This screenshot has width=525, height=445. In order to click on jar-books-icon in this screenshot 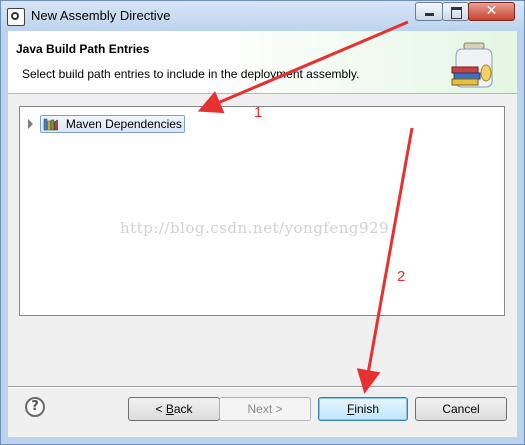, I will do `click(472, 65)`.